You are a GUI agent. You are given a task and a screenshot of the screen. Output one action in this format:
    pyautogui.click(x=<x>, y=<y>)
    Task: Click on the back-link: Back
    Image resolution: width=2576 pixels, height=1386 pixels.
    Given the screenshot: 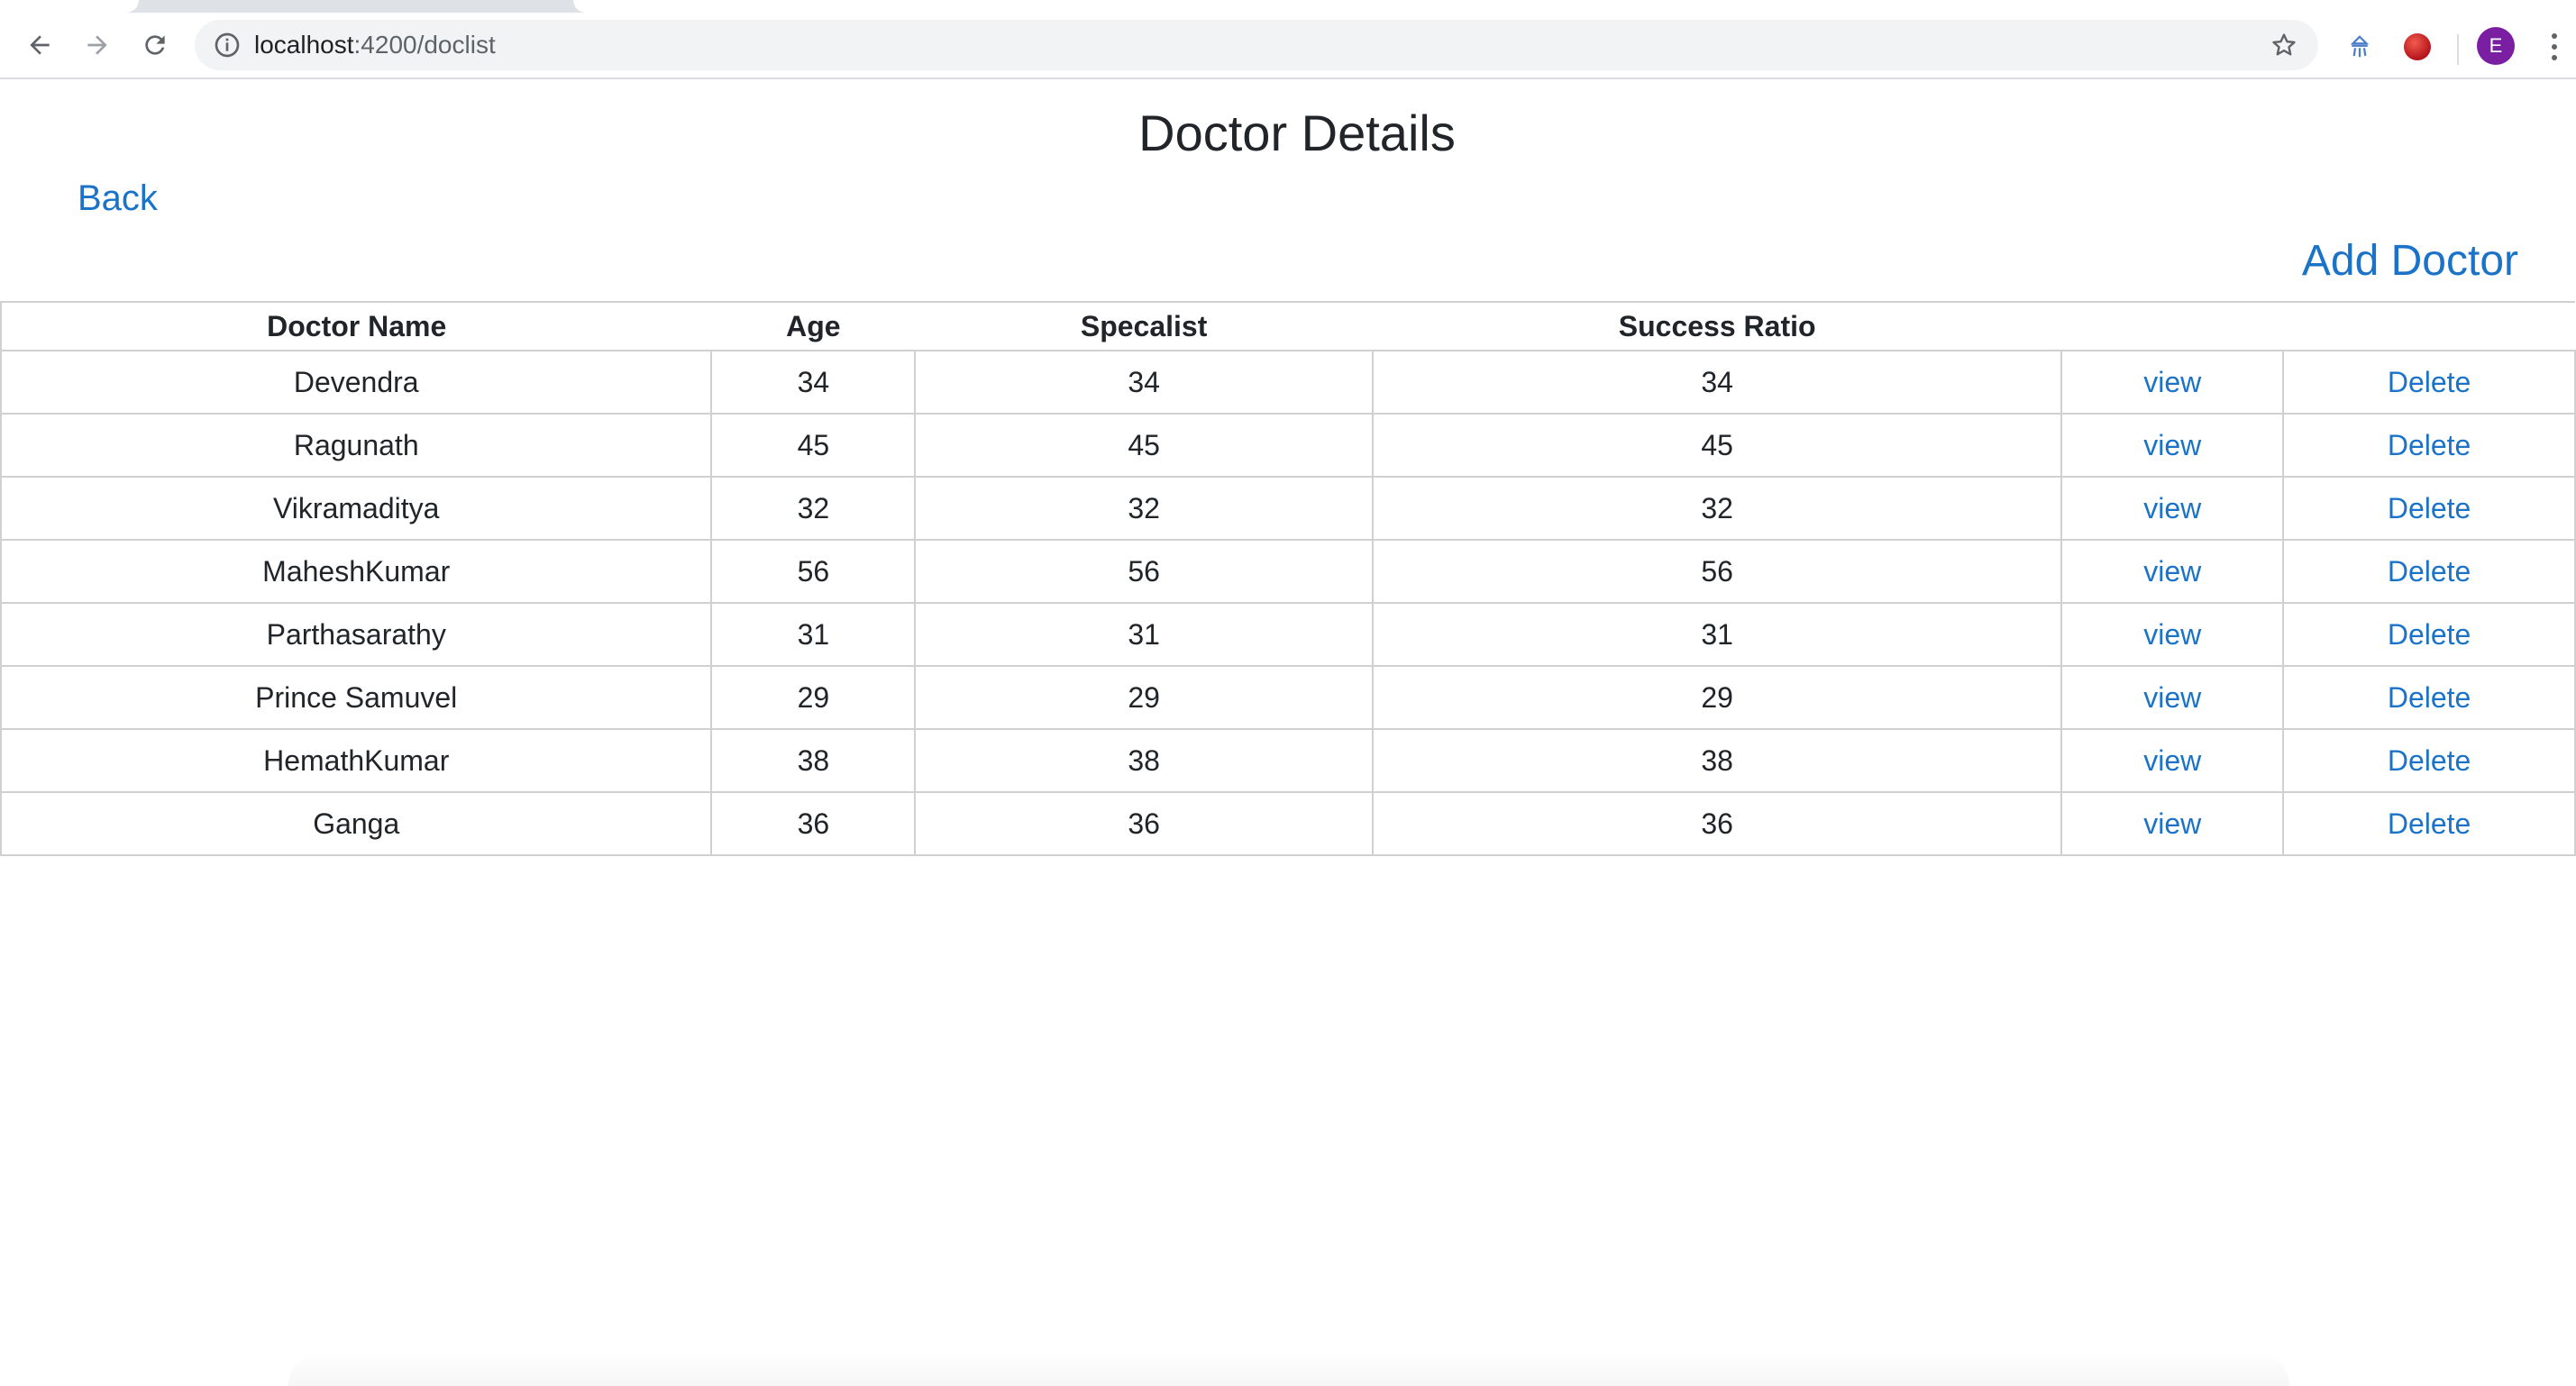 What is the action you would take?
    pyautogui.click(x=118, y=198)
    